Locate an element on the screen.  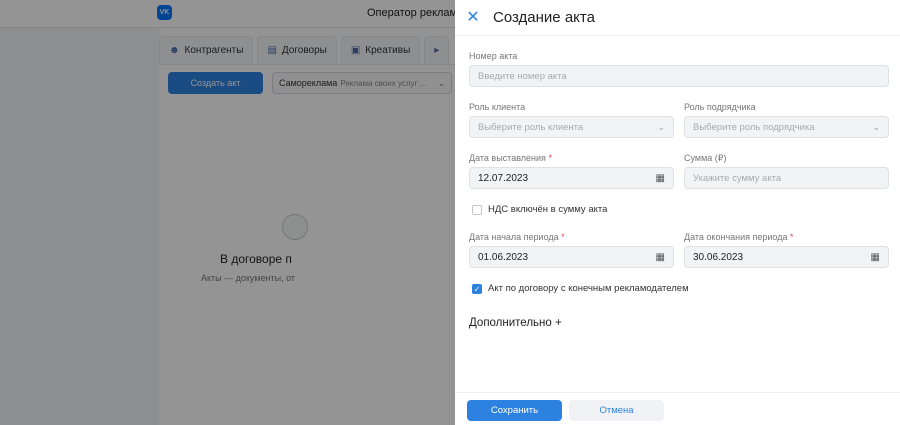
contractor-role-placeholder: Выберите роль подрядчика is located at coordinates (754, 127).